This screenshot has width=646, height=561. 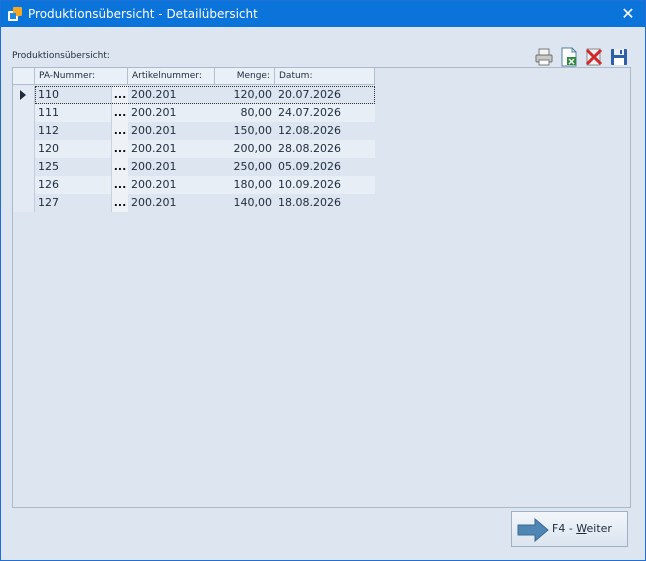 What do you see at coordinates (569, 57) in the screenshot?
I see `excel-export-icon` at bounding box center [569, 57].